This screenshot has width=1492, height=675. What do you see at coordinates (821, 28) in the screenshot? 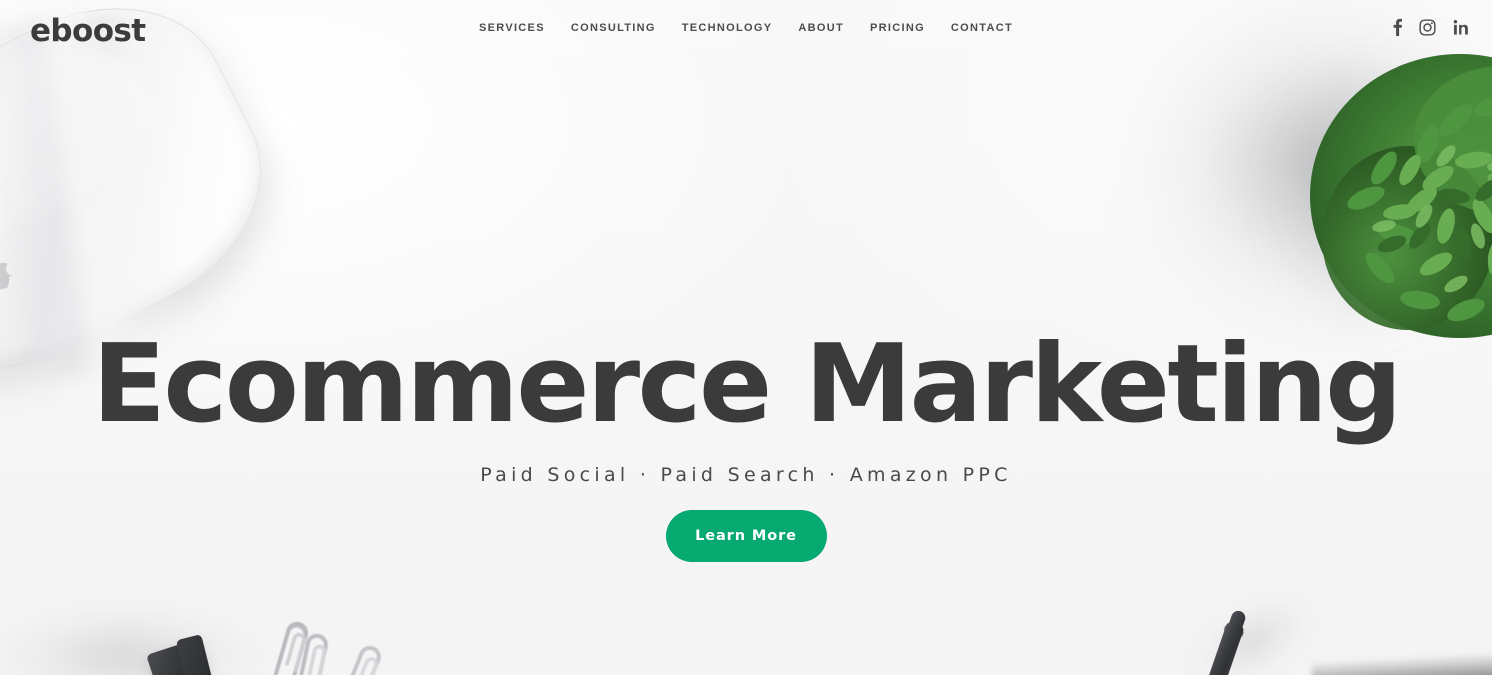
I see `nav-item-about: ABOUT` at bounding box center [821, 28].